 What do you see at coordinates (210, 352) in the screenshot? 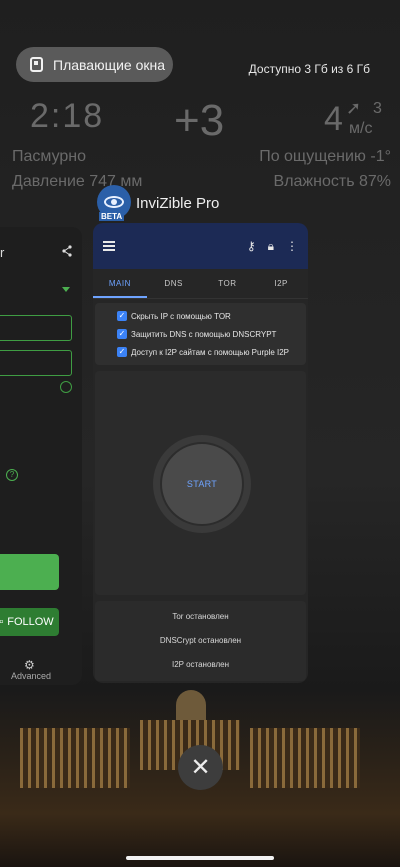
I see `option-label: Доступ к I2P сайтам с помощью Purple I2P` at bounding box center [210, 352].